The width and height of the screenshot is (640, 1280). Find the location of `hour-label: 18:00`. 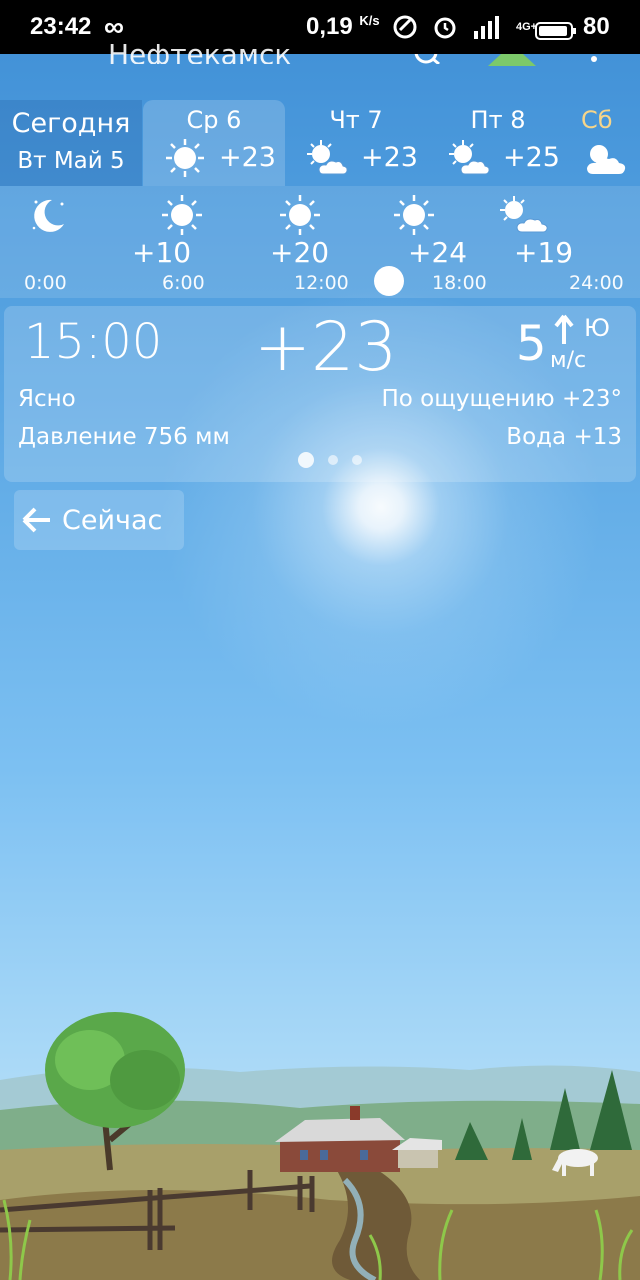

hour-label: 18:00 is located at coordinates (459, 283).